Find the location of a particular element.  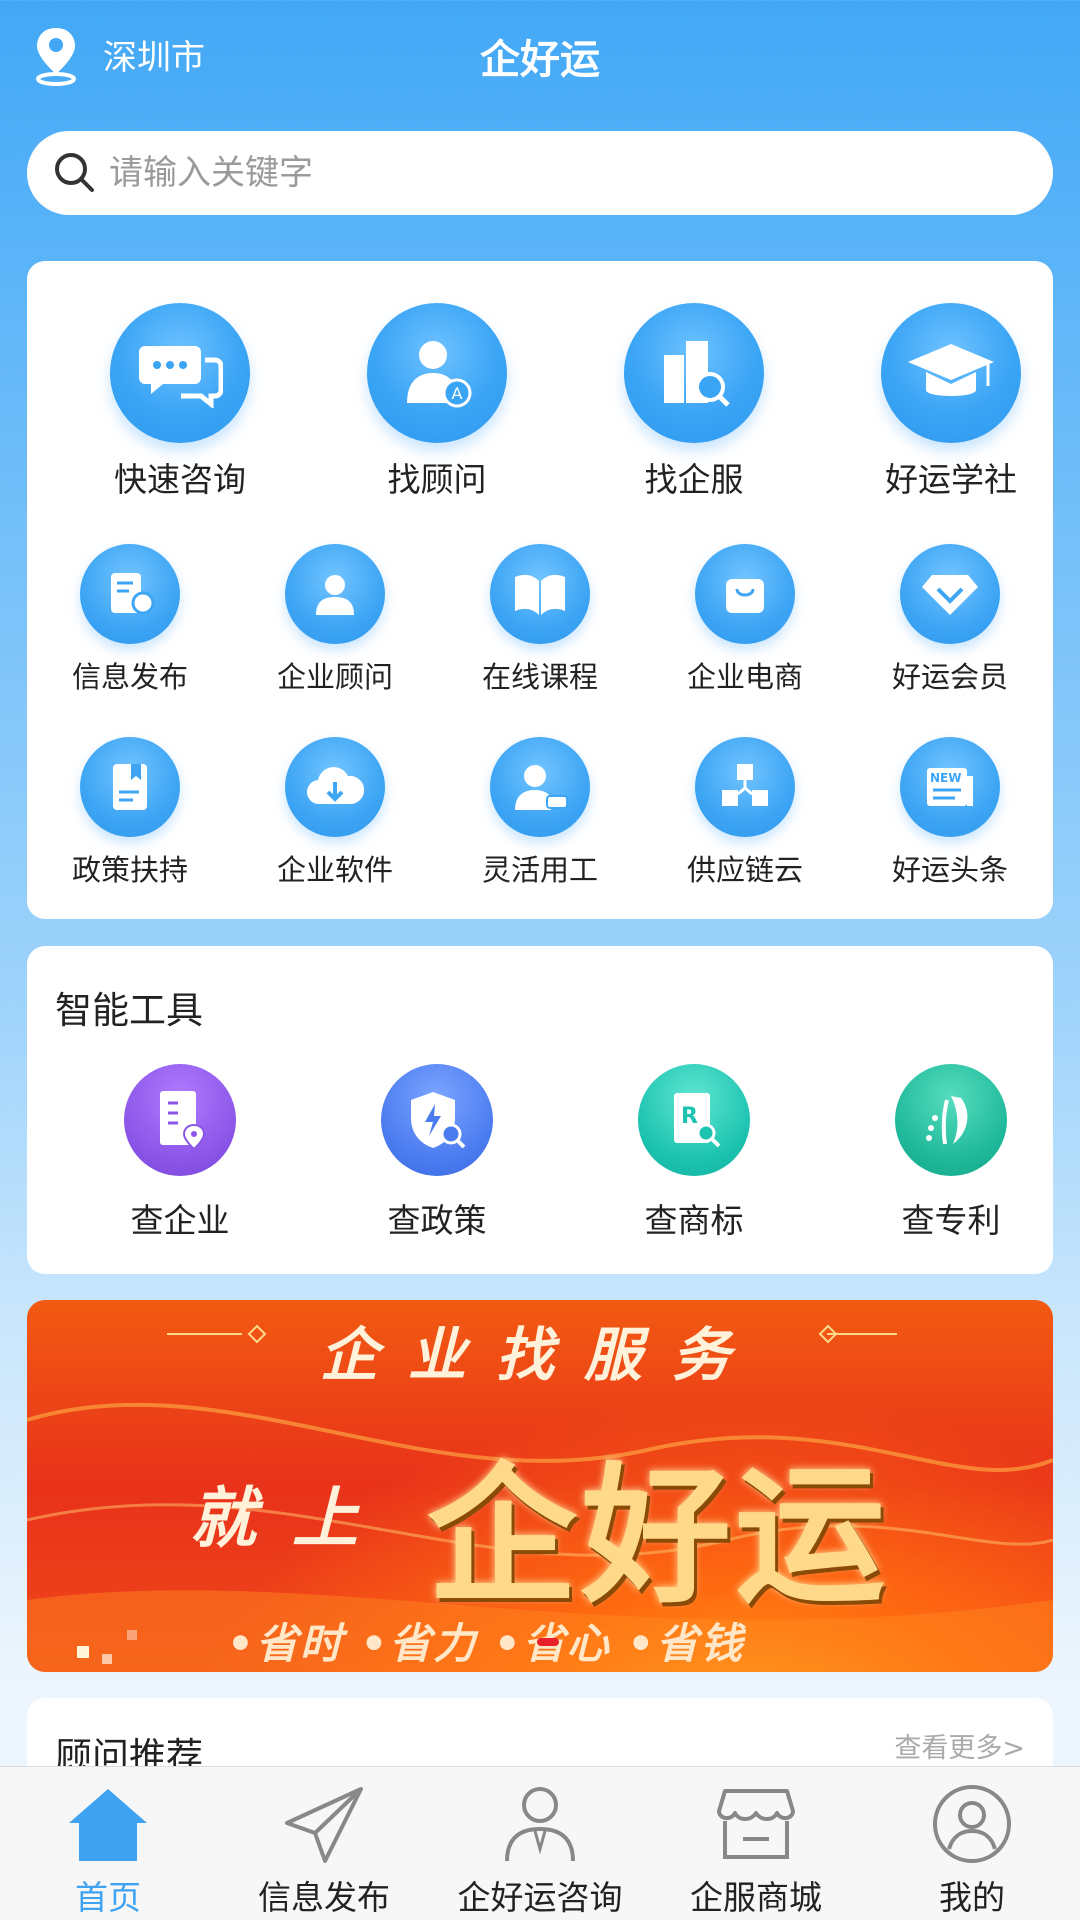

svg-text: R is located at coordinates (689, 1116).